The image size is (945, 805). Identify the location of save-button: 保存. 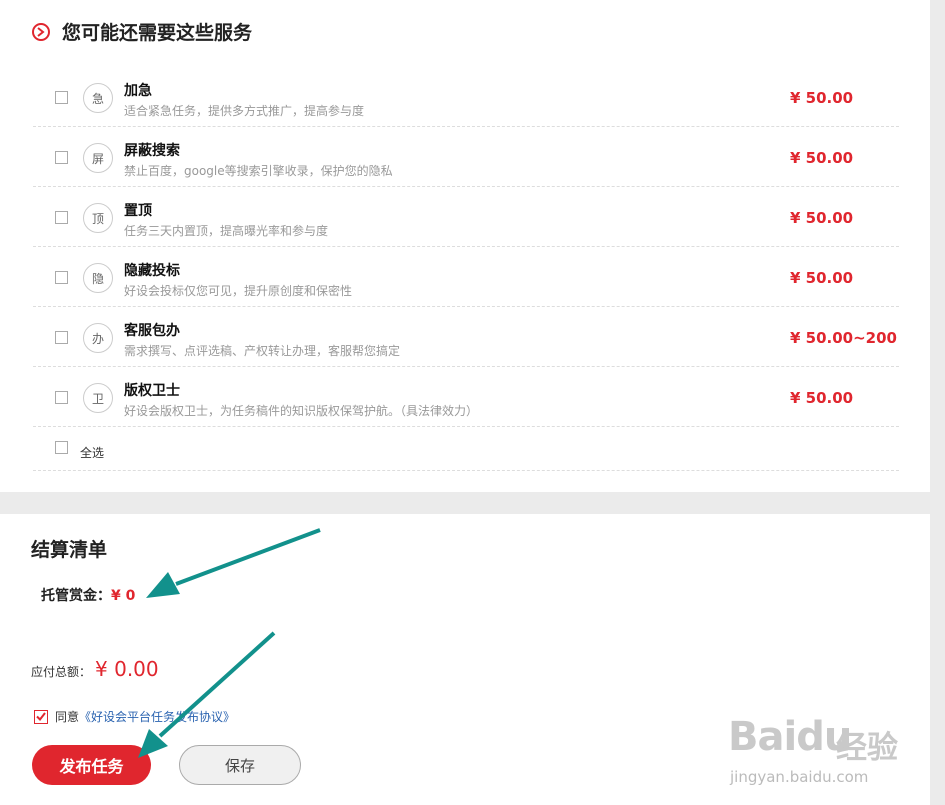
(240, 765).